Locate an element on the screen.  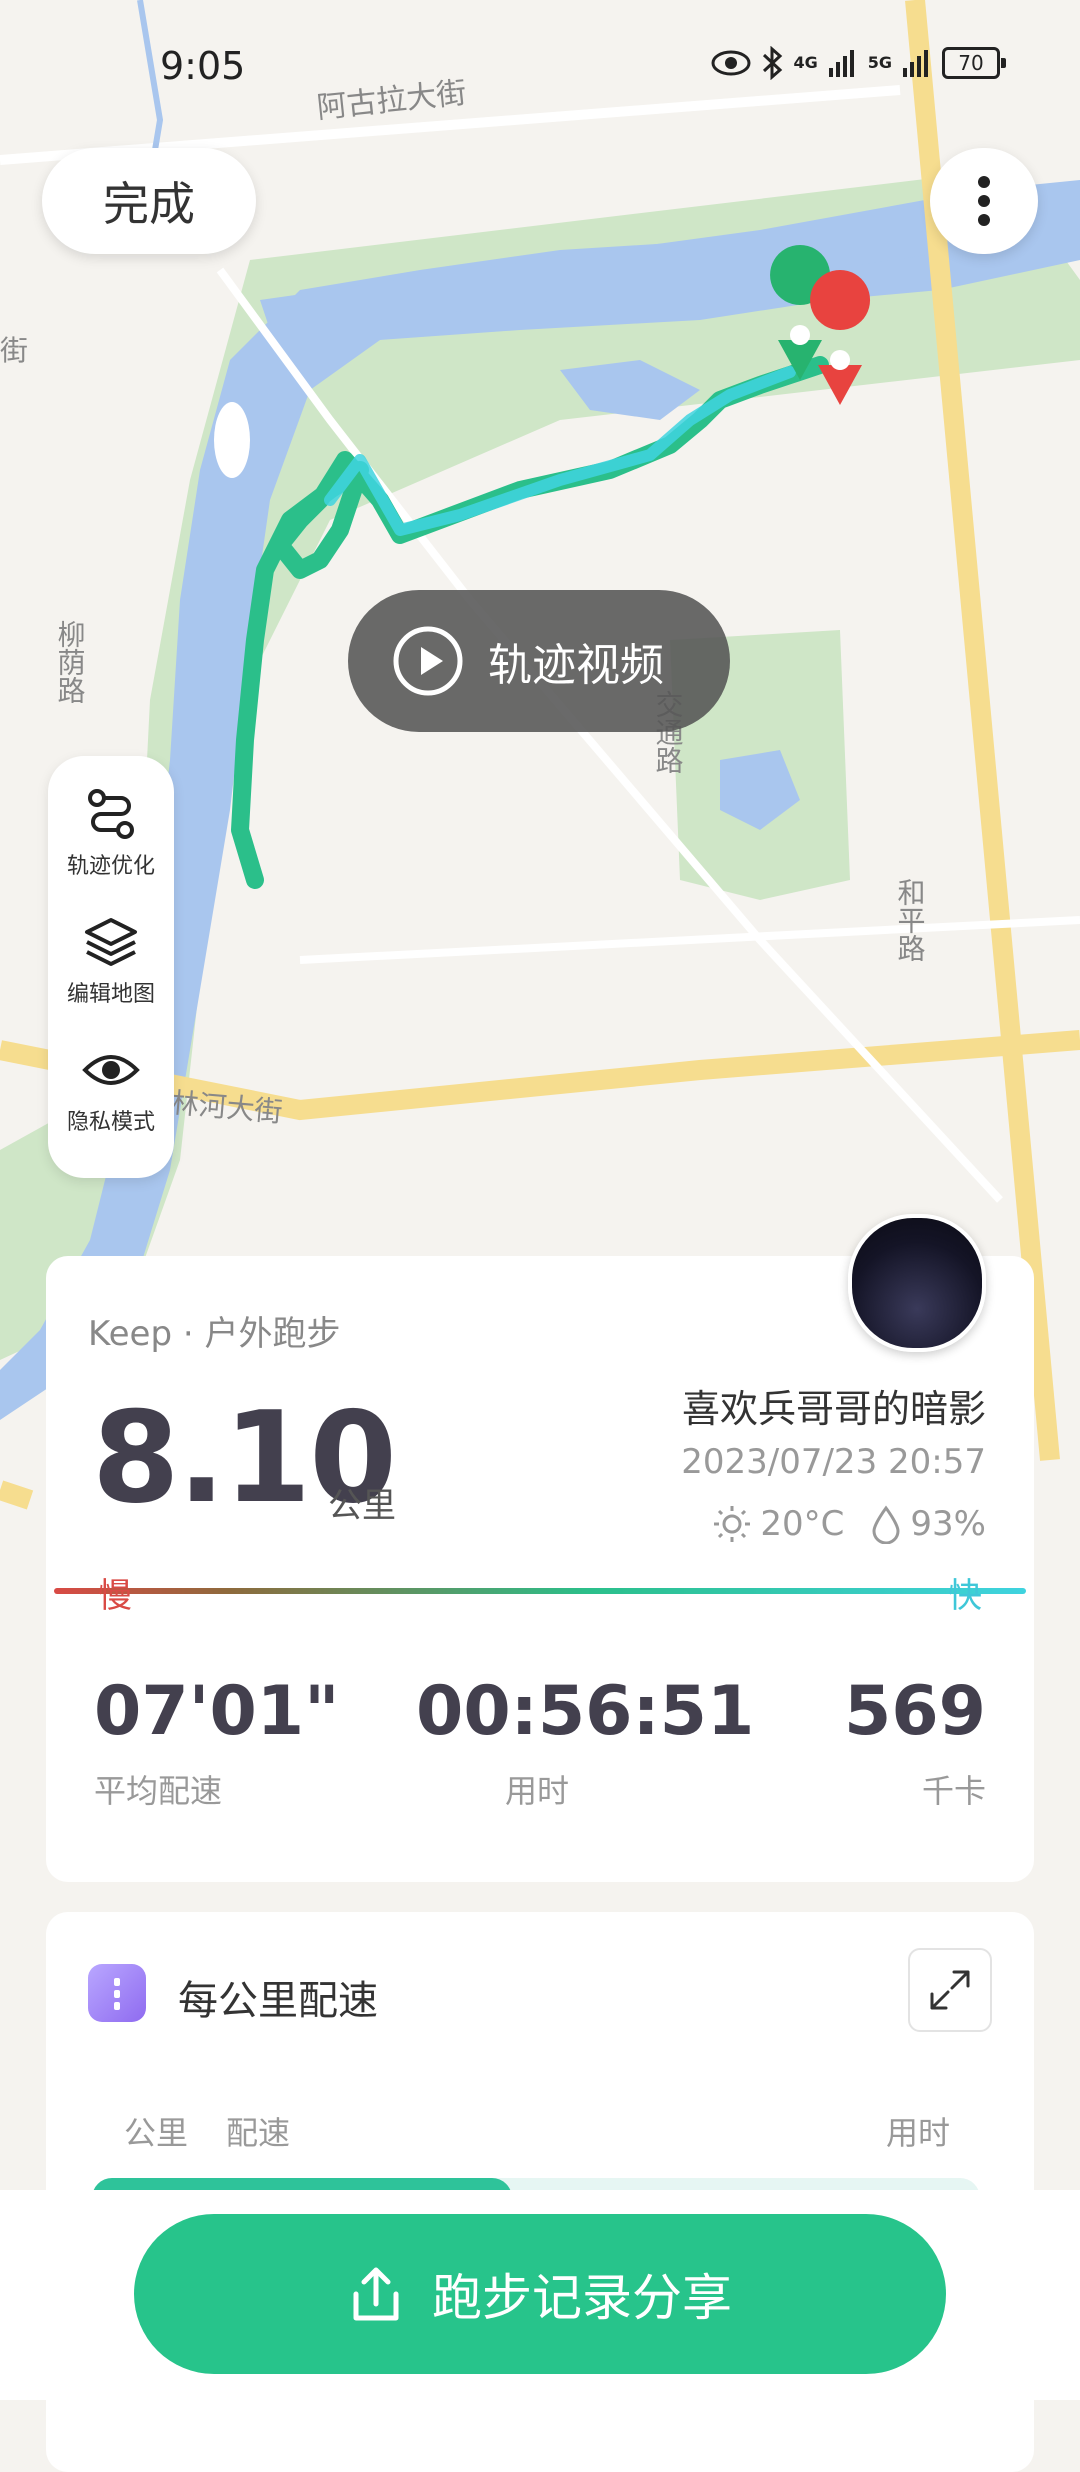
temperature: 20°C is located at coordinates (802, 1524).